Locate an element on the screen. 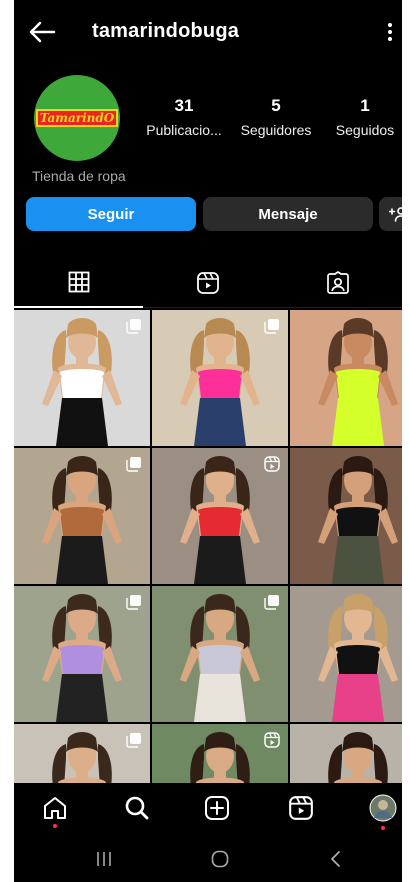 This screenshot has width=410, height=882. nav-search is located at coordinates (137, 808).